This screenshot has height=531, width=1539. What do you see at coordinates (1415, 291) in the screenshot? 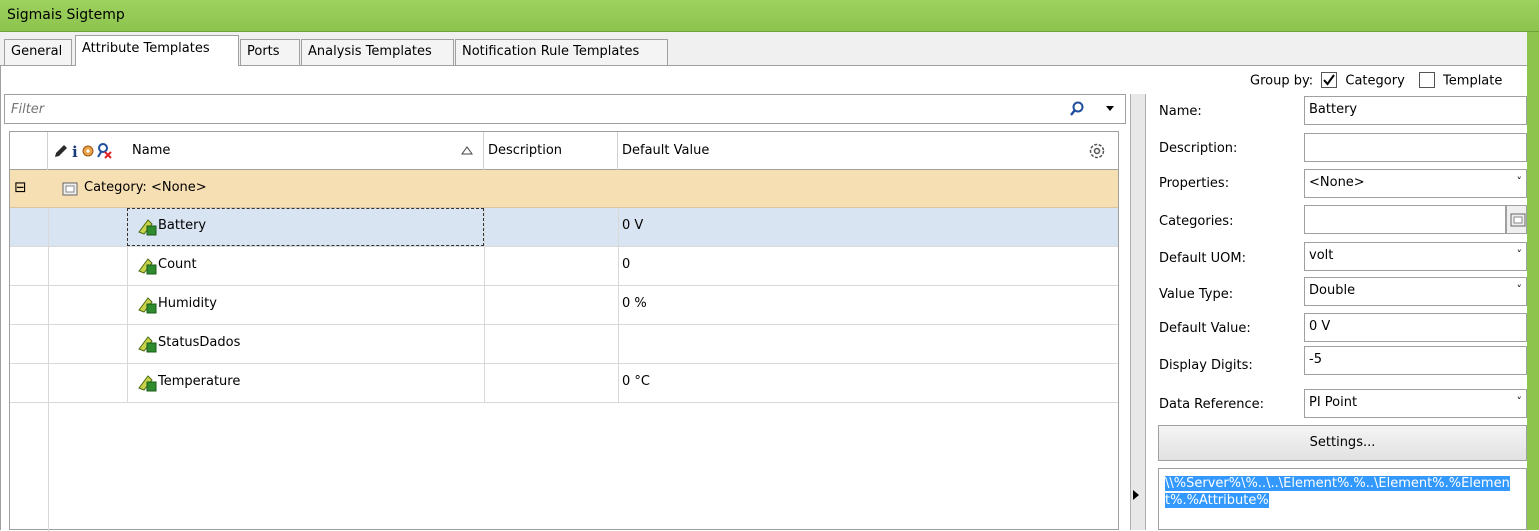
I see `value-type-dropdown: Double ˅` at bounding box center [1415, 291].